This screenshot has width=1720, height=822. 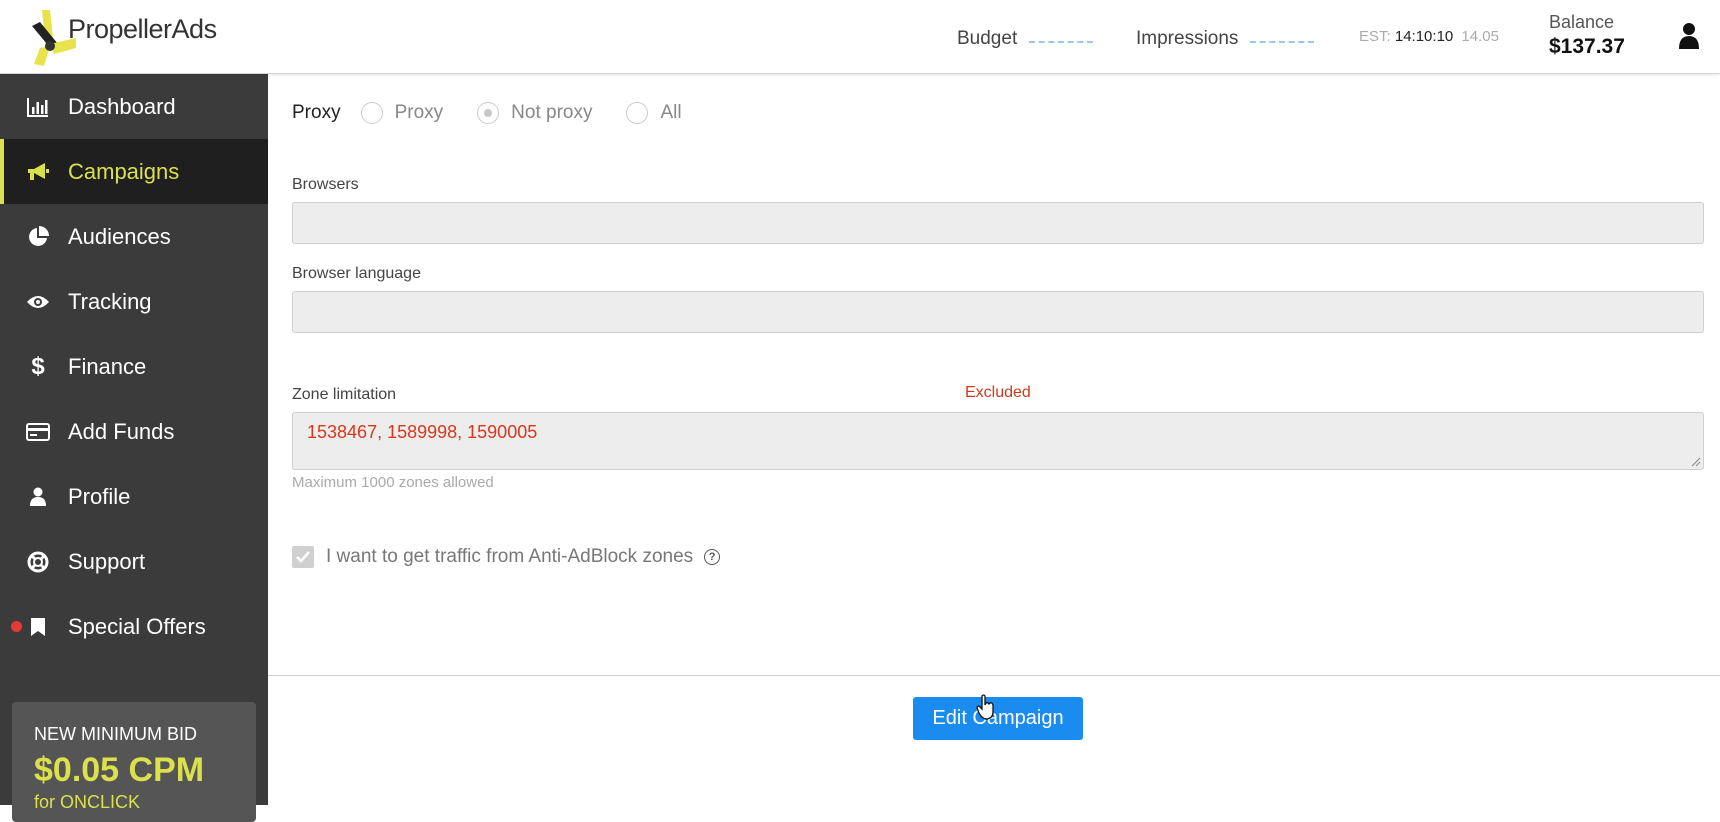 I want to click on zone-list-value: 1538467, 1589998, 1590005, so click(x=422, y=432).